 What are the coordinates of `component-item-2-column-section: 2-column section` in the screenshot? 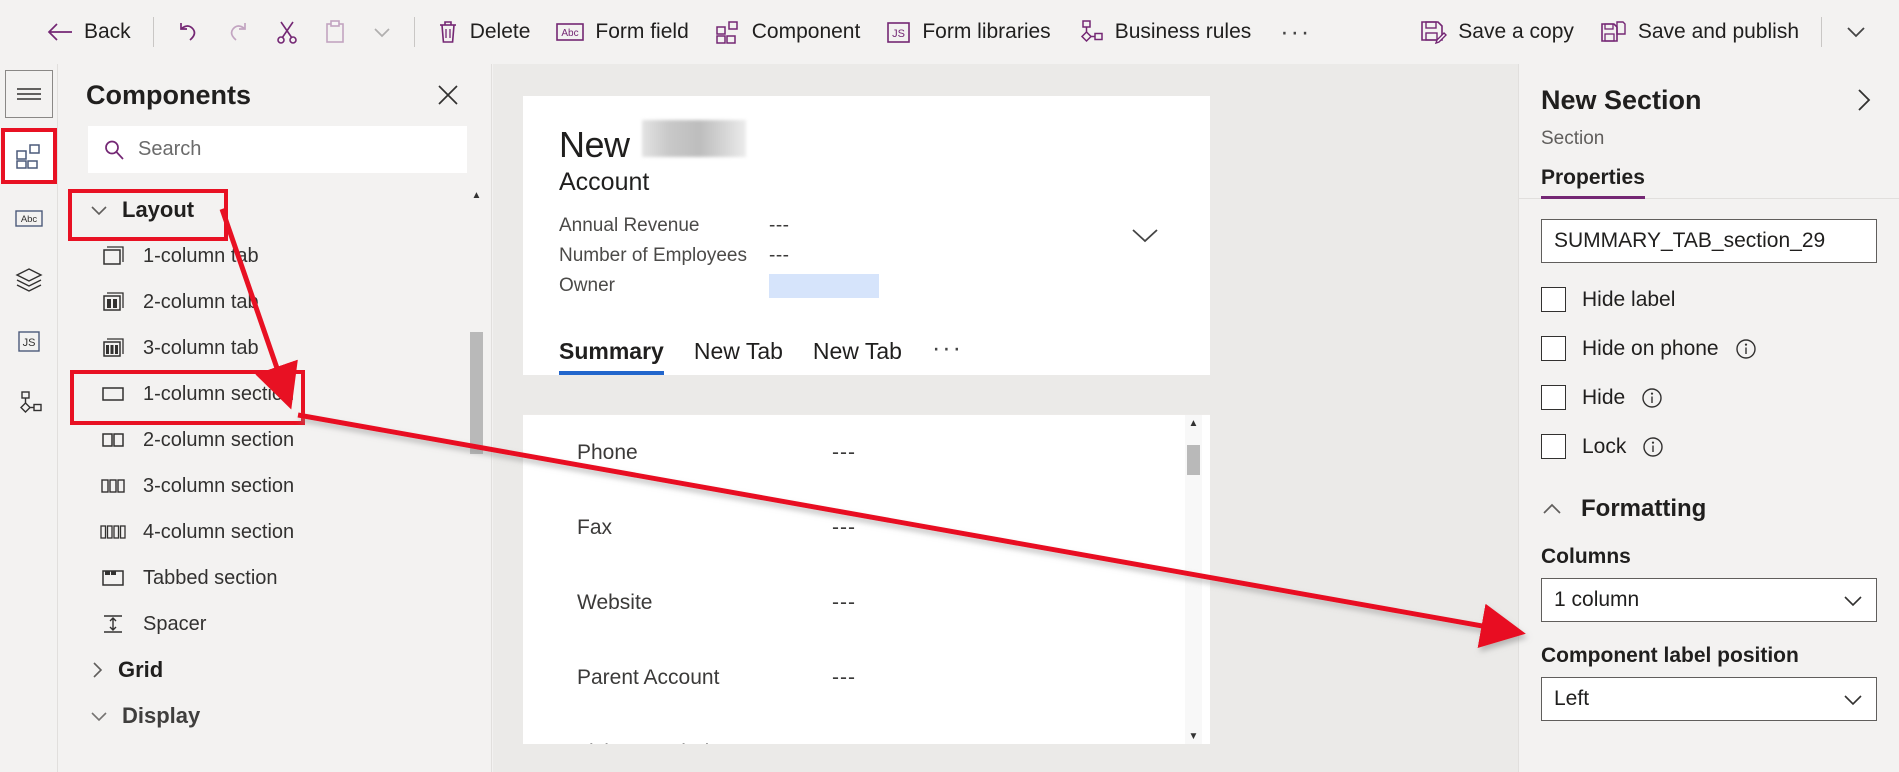 It's located at (274, 440).